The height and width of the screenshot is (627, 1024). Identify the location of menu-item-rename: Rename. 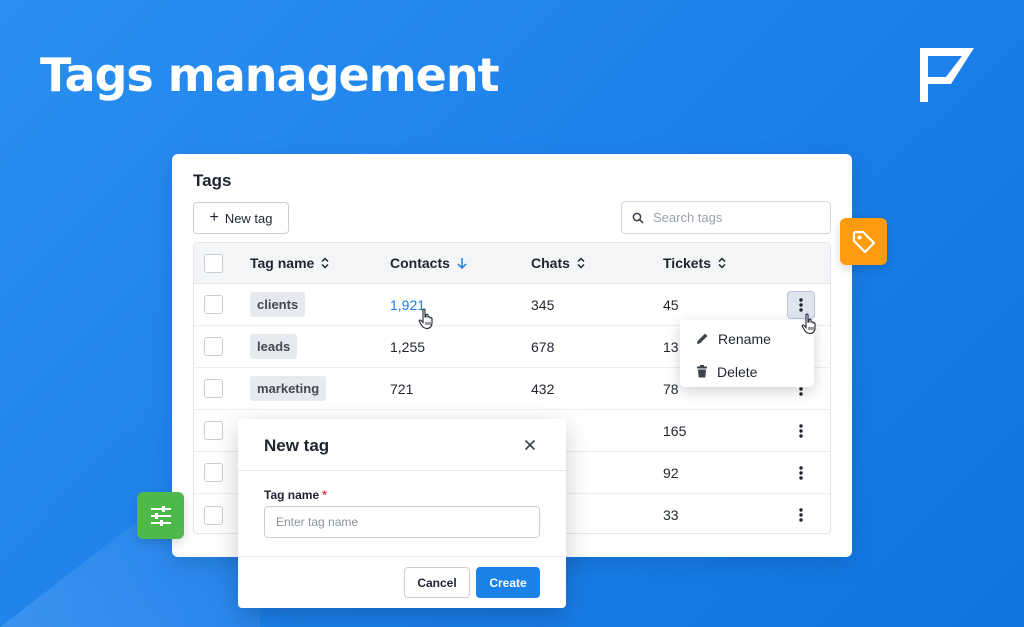
(747, 338).